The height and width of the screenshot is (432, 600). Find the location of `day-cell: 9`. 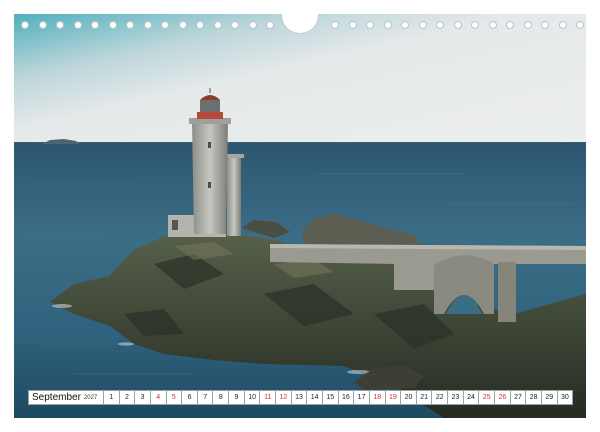

day-cell: 9 is located at coordinates (237, 397).